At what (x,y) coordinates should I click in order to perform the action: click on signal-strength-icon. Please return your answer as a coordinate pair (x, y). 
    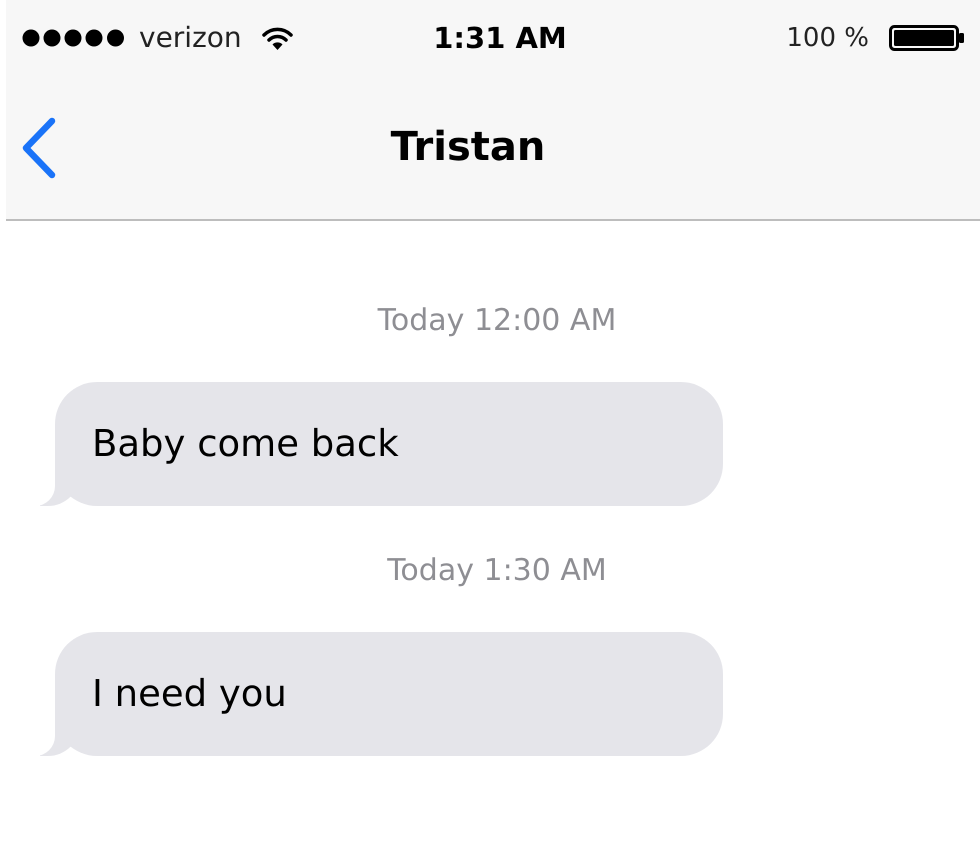
    Looking at the image, I should click on (73, 37).